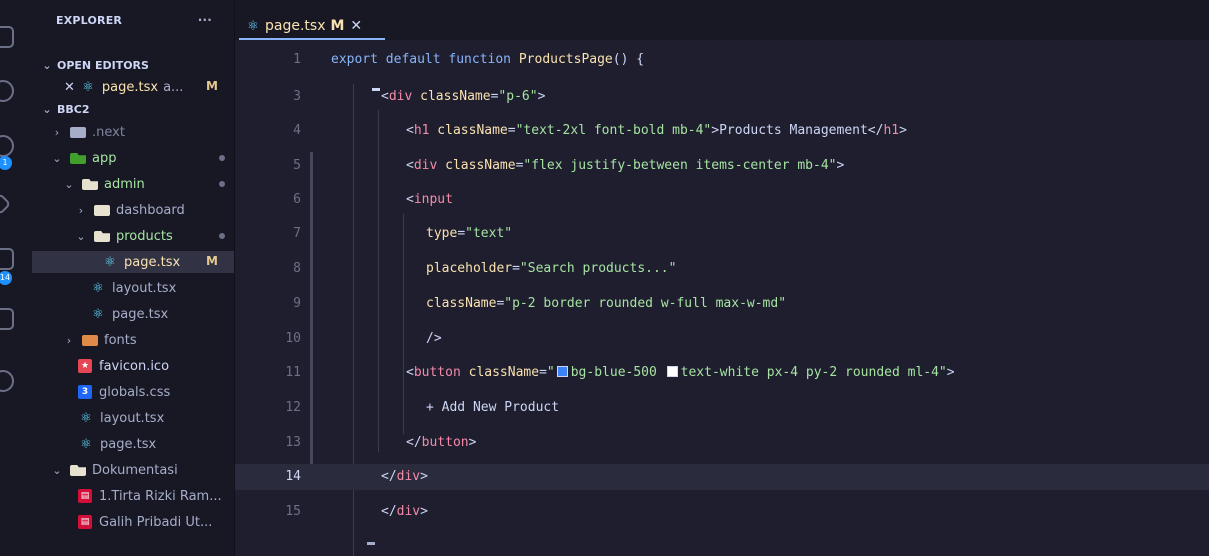  I want to click on tree-item-globals: 3 globals.css, so click(133, 392).